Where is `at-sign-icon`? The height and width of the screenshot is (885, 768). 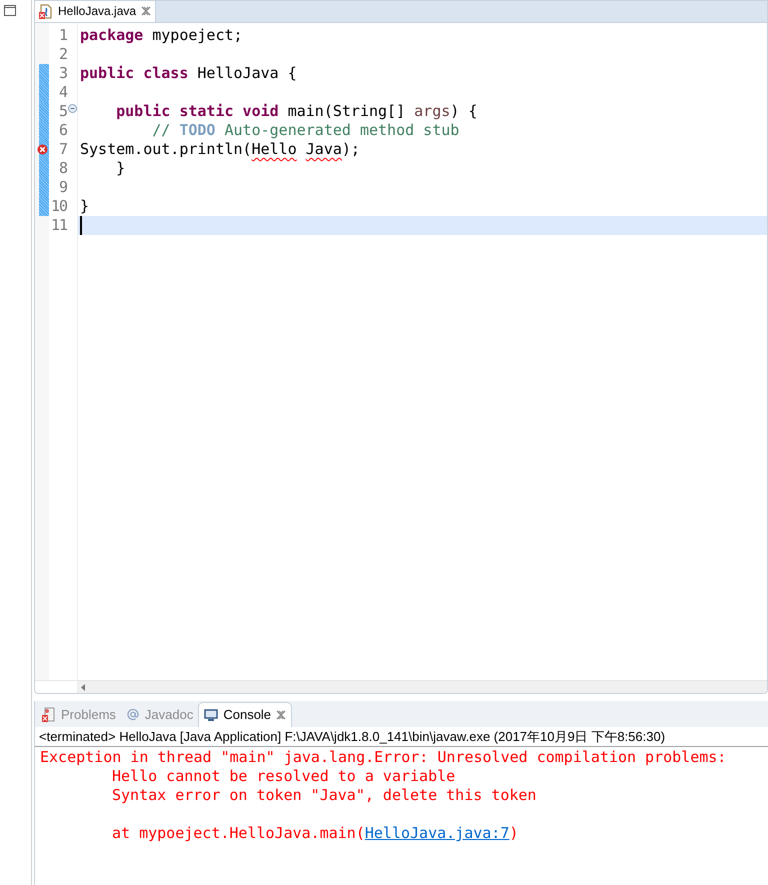
at-sign-icon is located at coordinates (133, 714).